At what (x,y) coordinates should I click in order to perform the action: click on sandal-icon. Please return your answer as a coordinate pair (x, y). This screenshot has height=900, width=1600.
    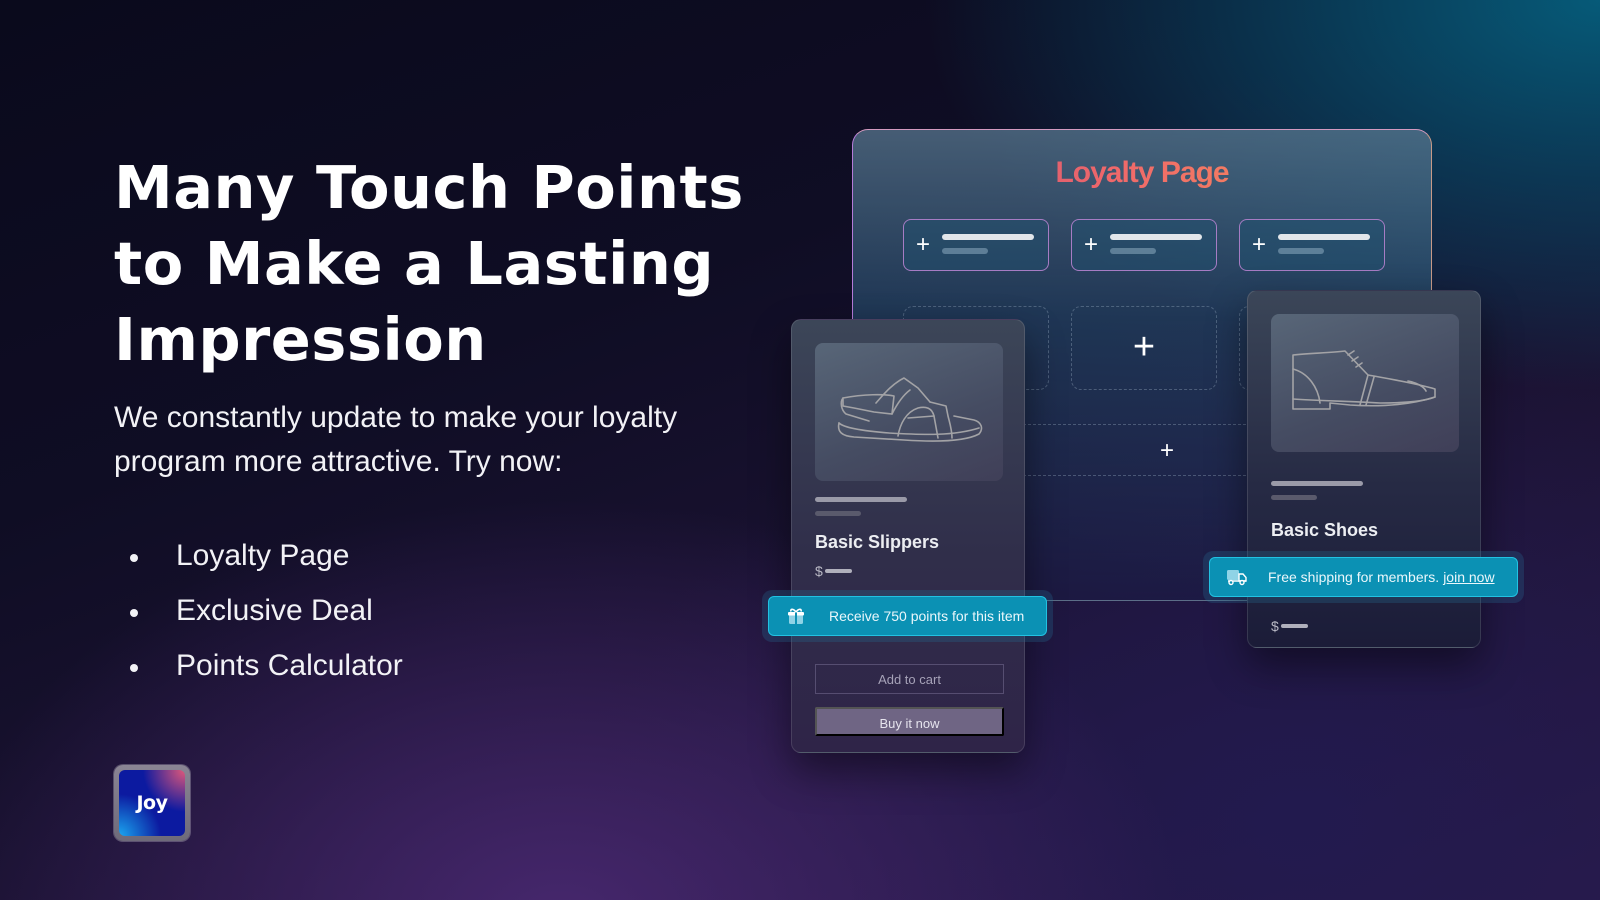
    Looking at the image, I should click on (910, 409).